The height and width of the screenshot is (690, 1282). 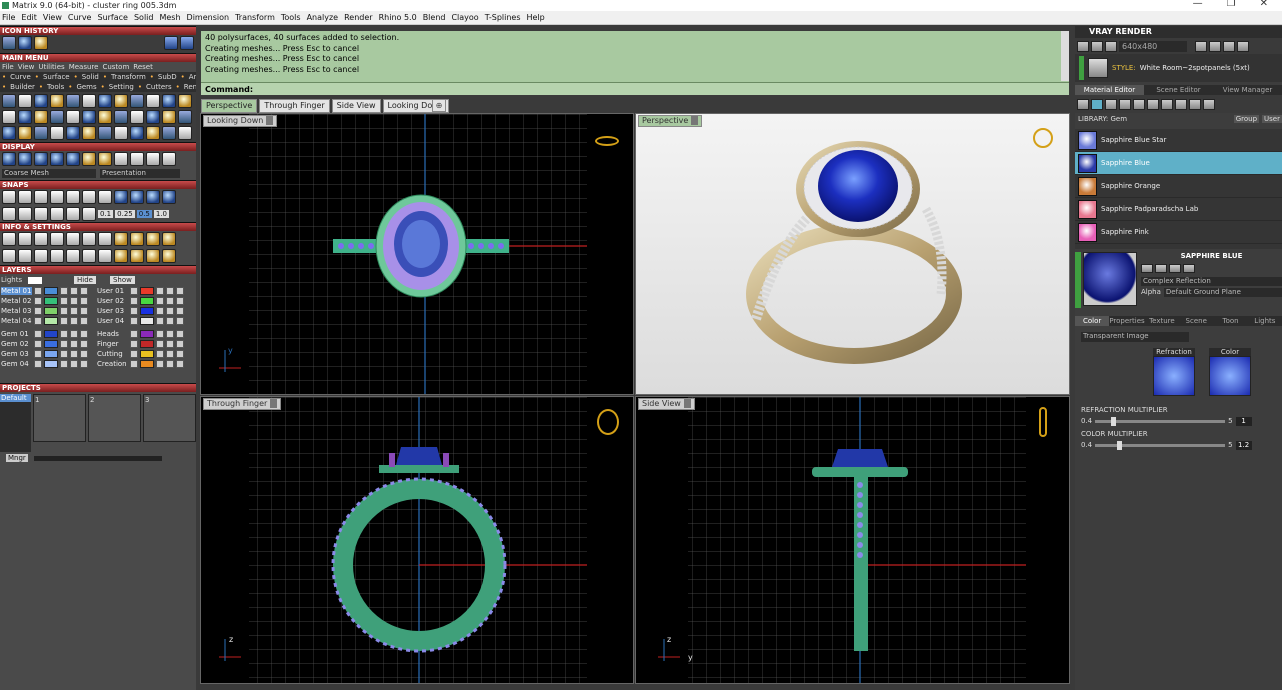 I want to click on layer-row-user-03: User 03, so click(x=145, y=311).